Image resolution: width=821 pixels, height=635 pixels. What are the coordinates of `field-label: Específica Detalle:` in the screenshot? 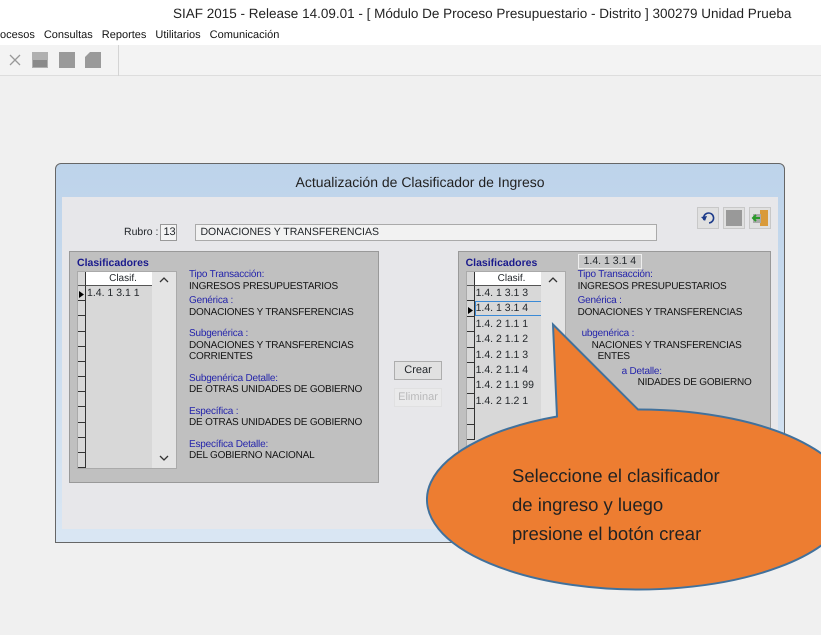 It's located at (228, 444).